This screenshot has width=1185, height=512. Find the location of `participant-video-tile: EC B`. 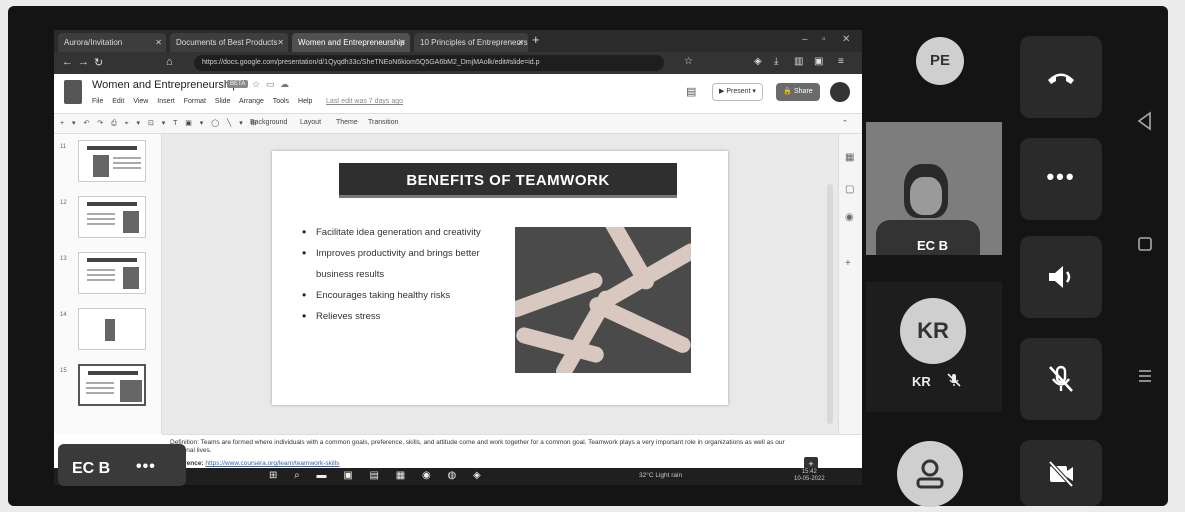

participant-video-tile: EC B is located at coordinates (934, 188).